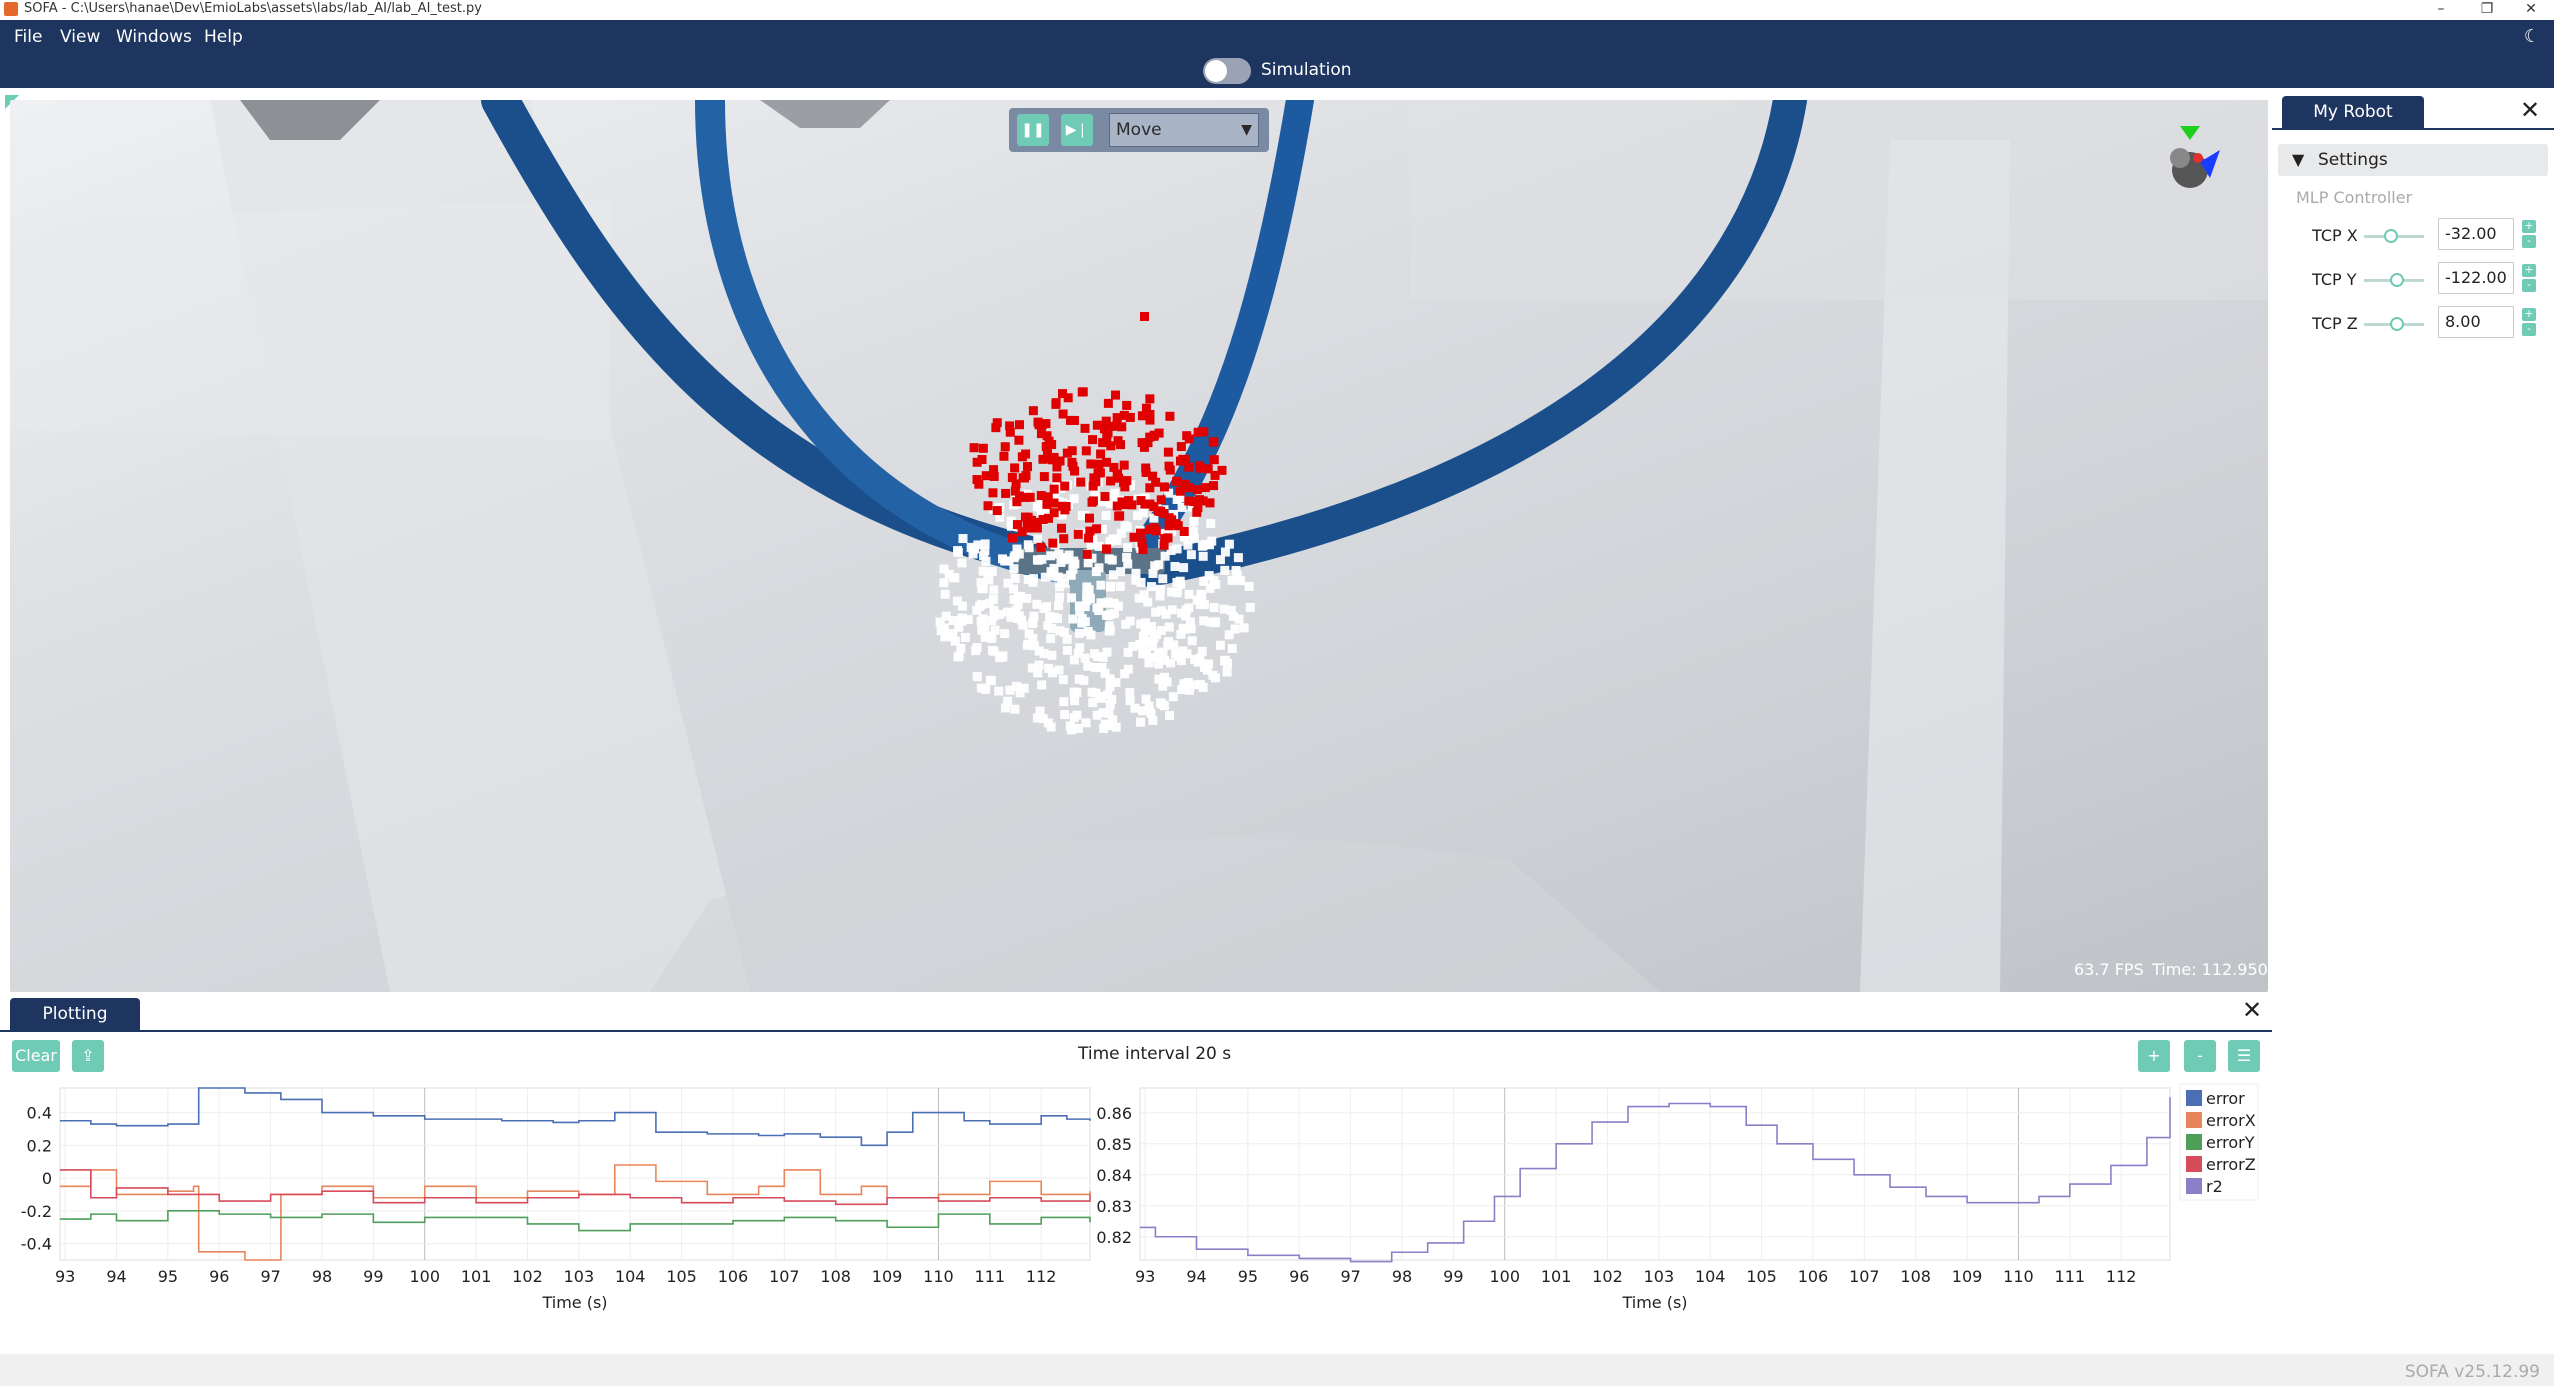 This screenshot has width=2554, height=1386. What do you see at coordinates (80, 37) in the screenshot?
I see `menu-view: View` at bounding box center [80, 37].